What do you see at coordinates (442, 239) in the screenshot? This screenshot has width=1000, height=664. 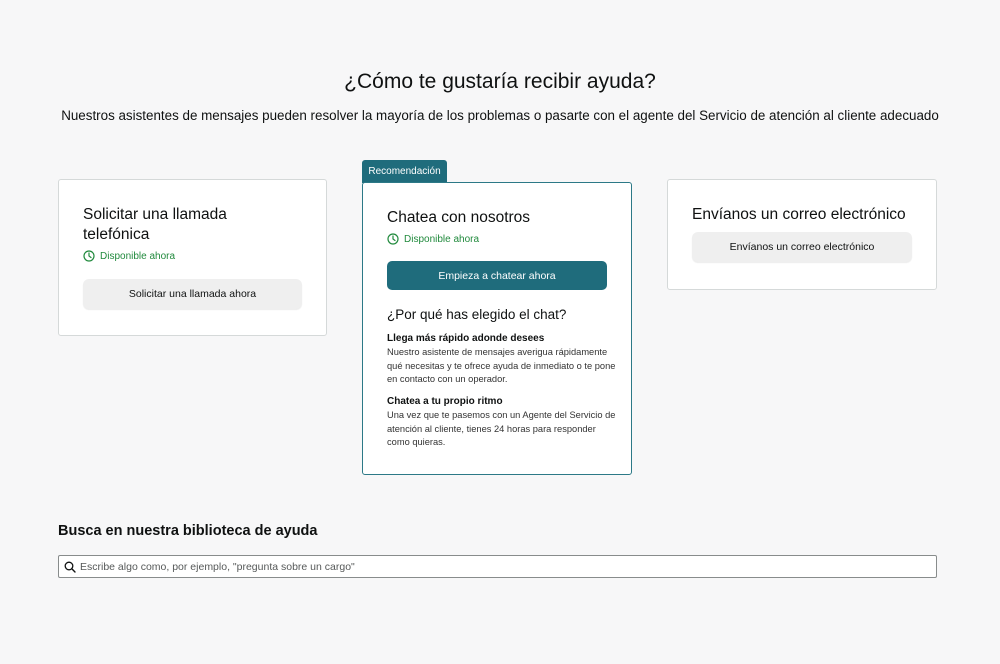 I see `chat-availability-label: Disponible ahora` at bounding box center [442, 239].